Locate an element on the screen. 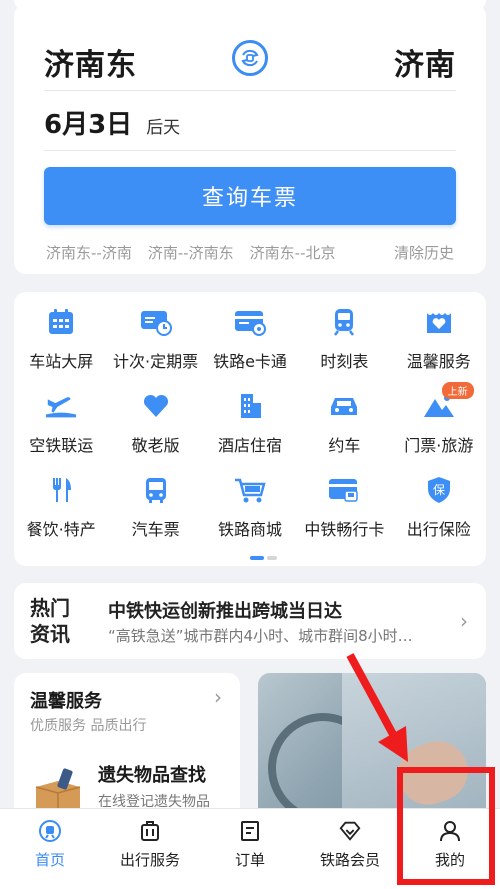 This screenshot has width=500, height=889. tab-orders: 订单 is located at coordinates (250, 849).